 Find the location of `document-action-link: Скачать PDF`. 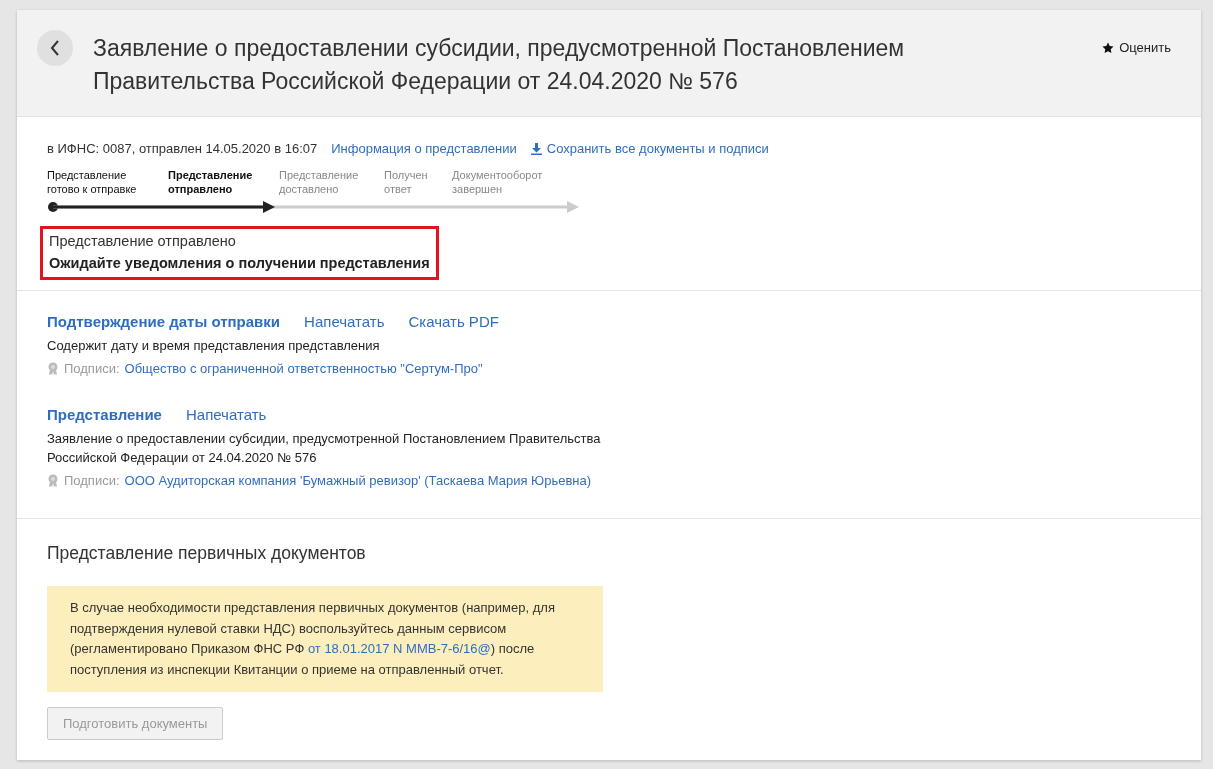

document-action-link: Скачать PDF is located at coordinates (453, 321).